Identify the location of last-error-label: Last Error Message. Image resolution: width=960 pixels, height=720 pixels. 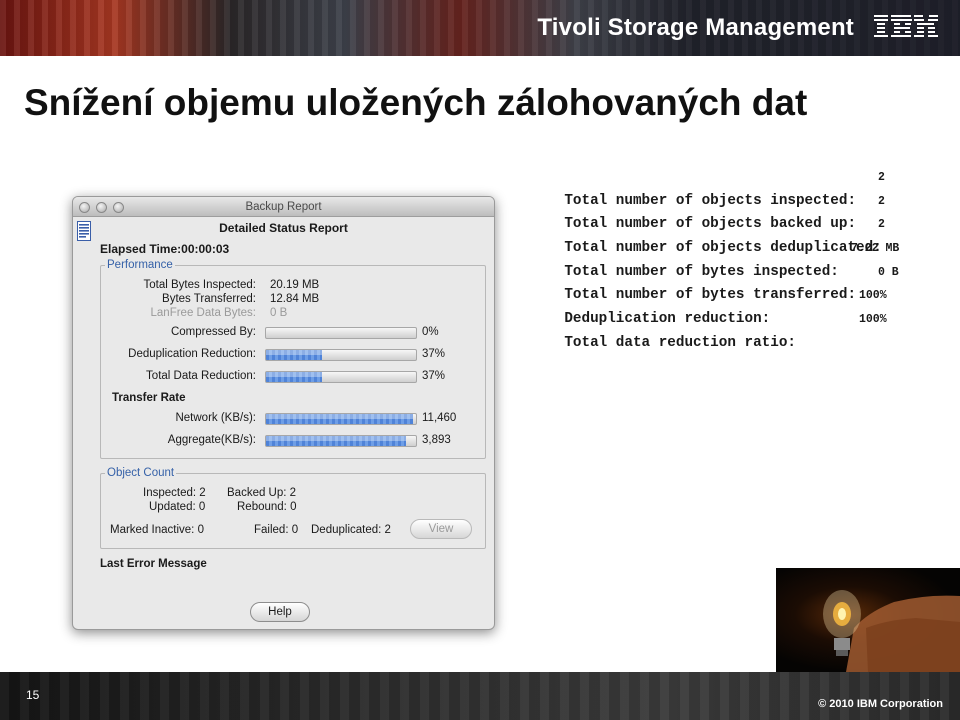
(153, 564).